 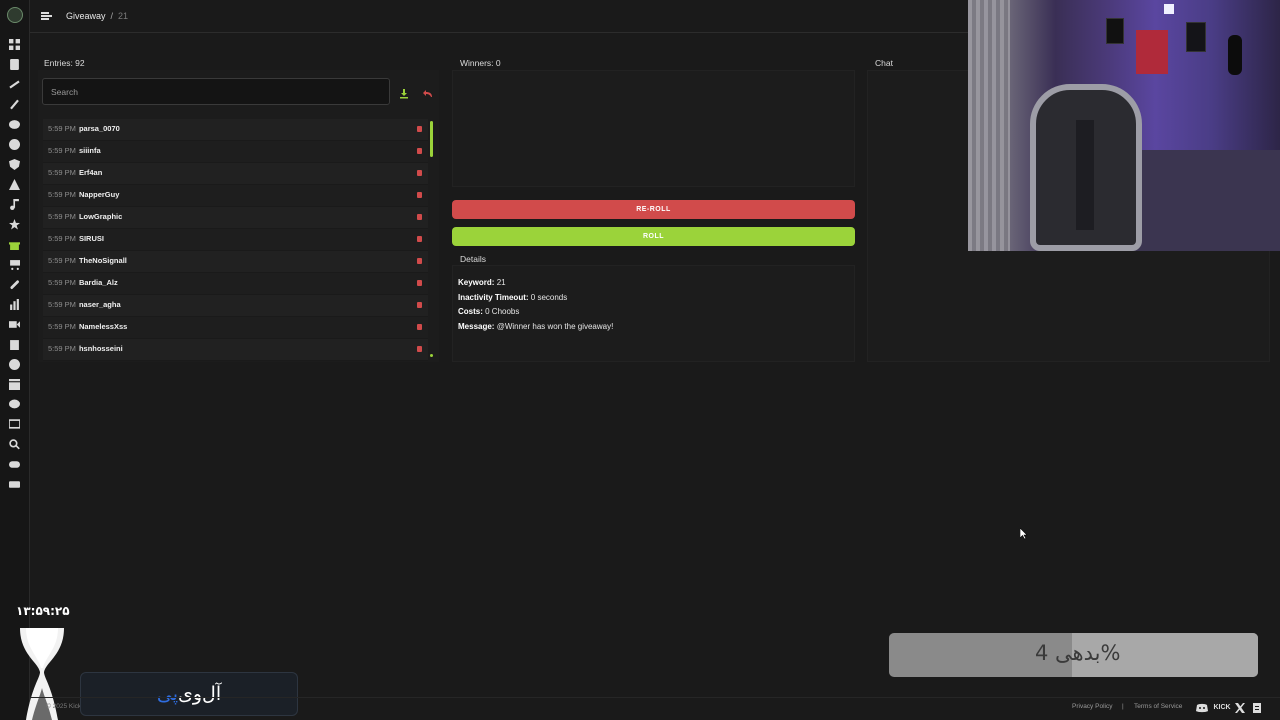 I want to click on clock-display: ۱۳:۵۹:۲۵, so click(x=43, y=611).